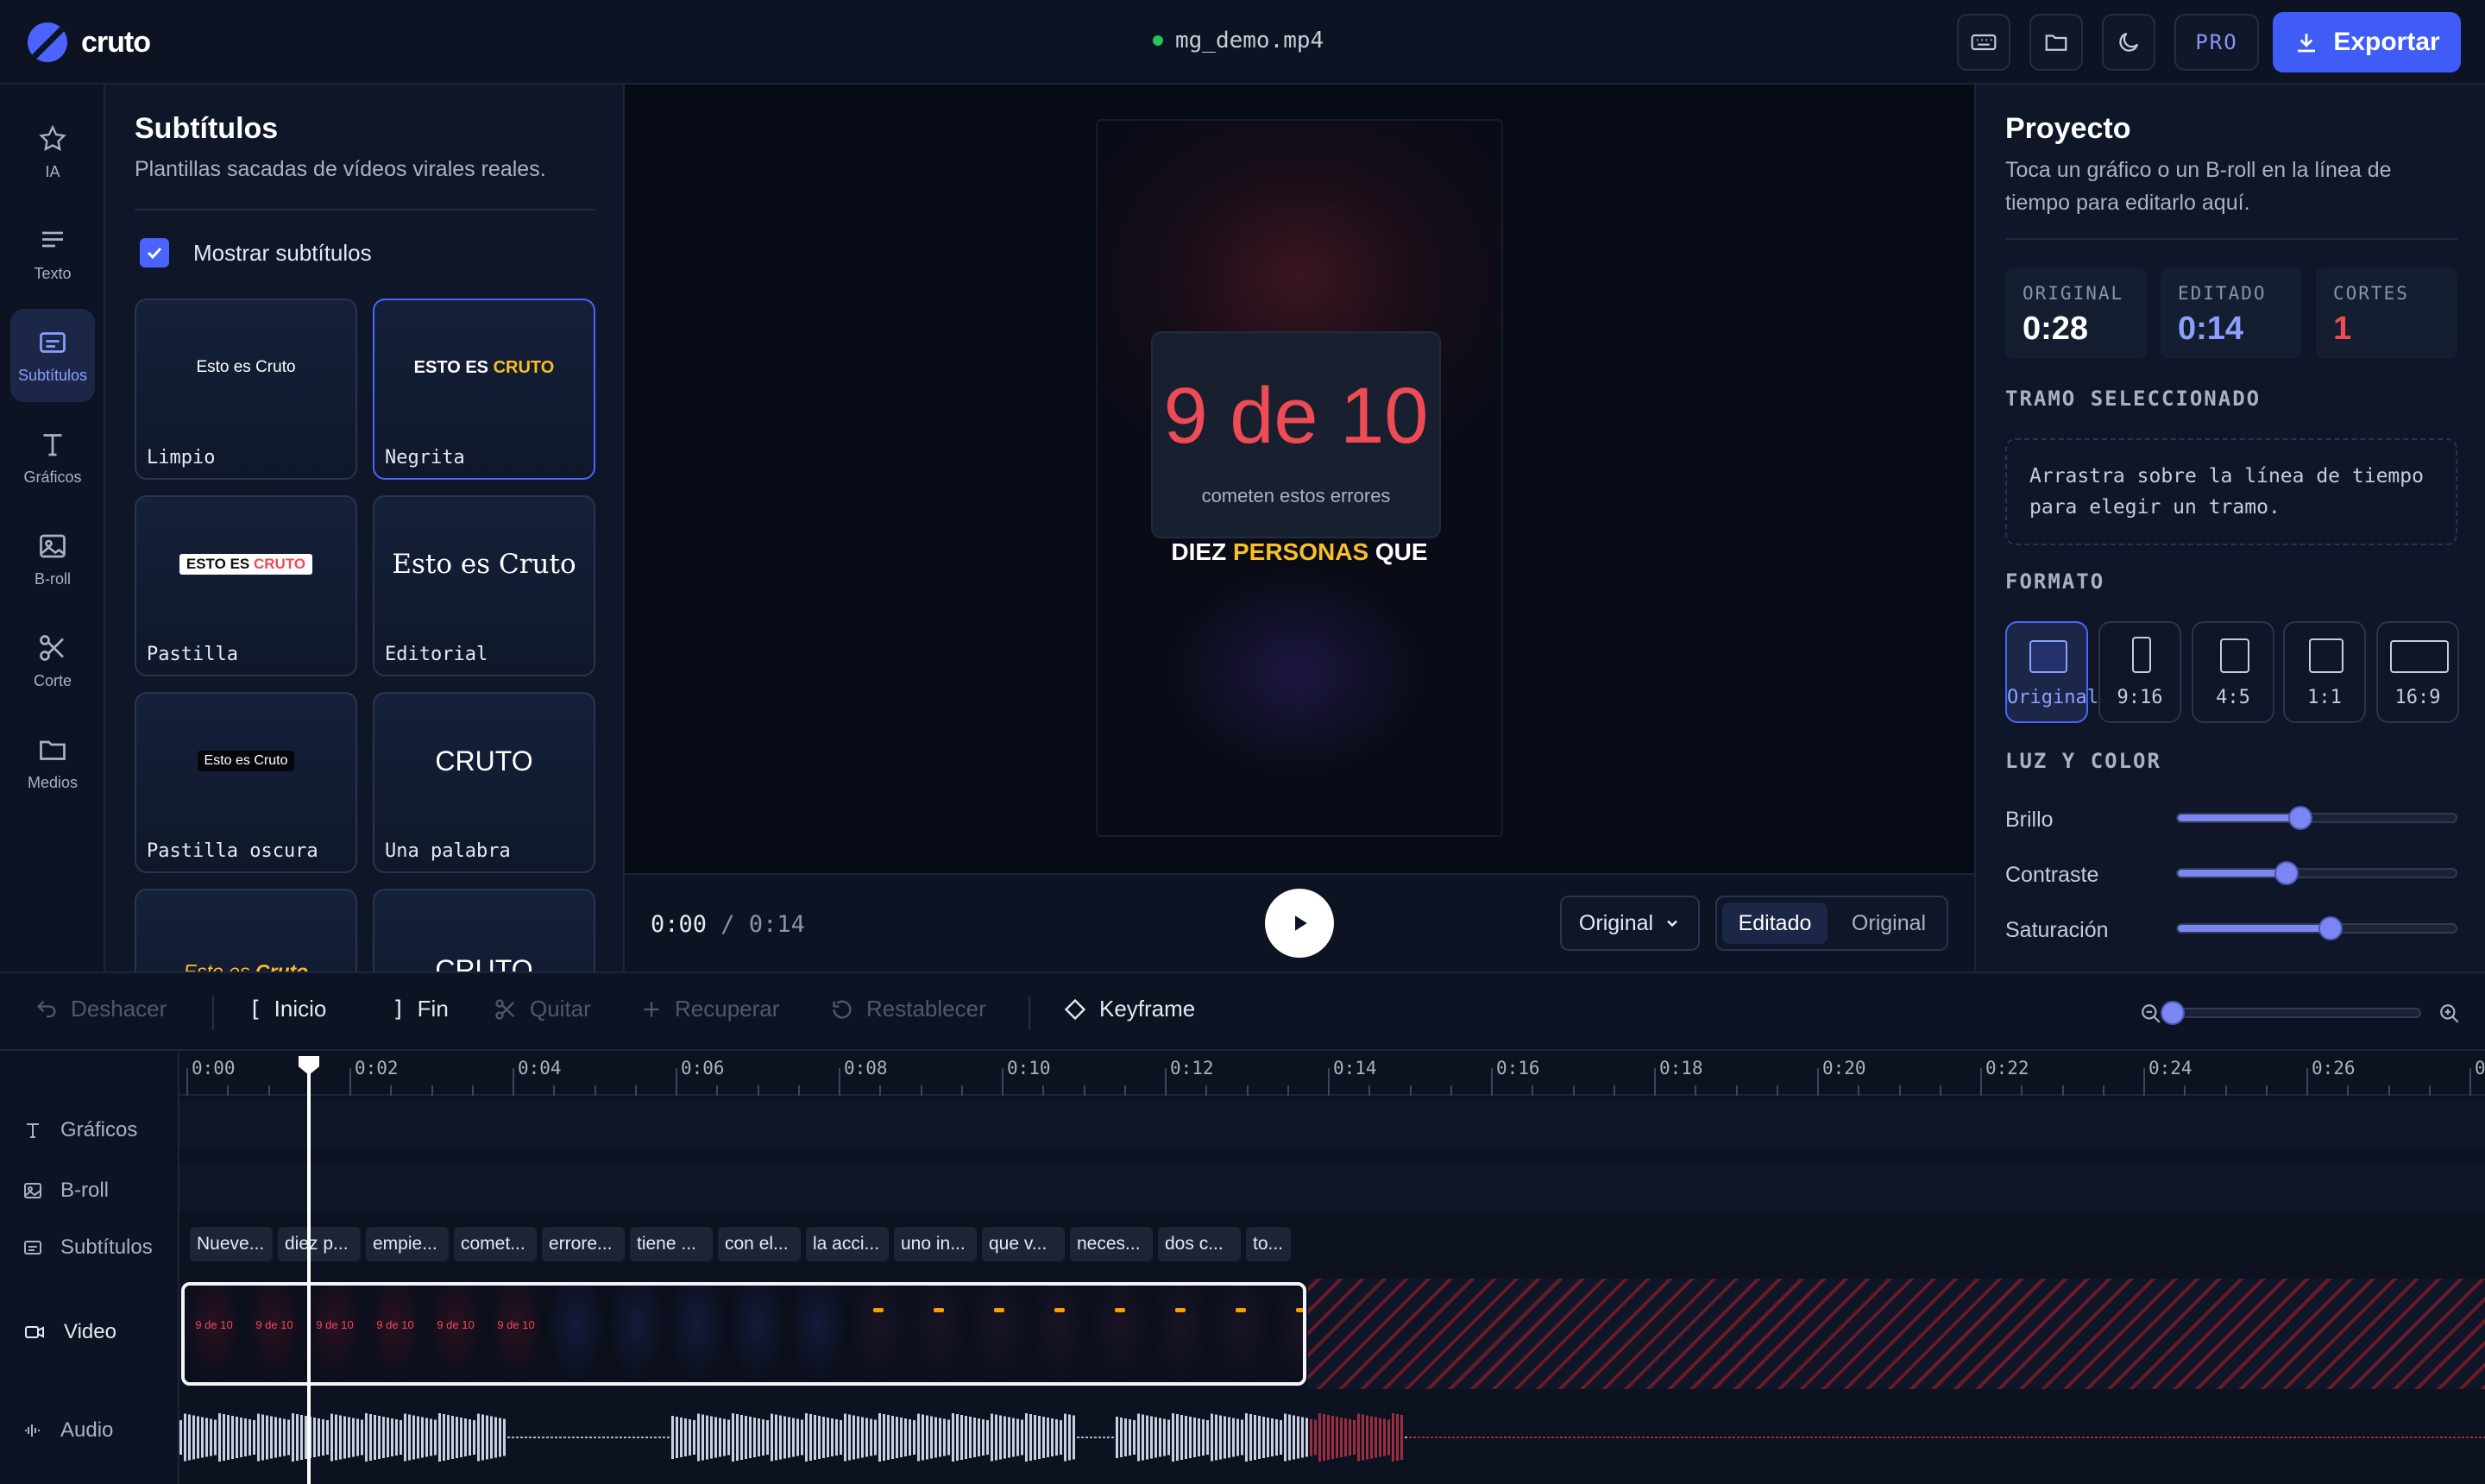  What do you see at coordinates (1889, 923) in the screenshot?
I see `view-original-button: Original` at bounding box center [1889, 923].